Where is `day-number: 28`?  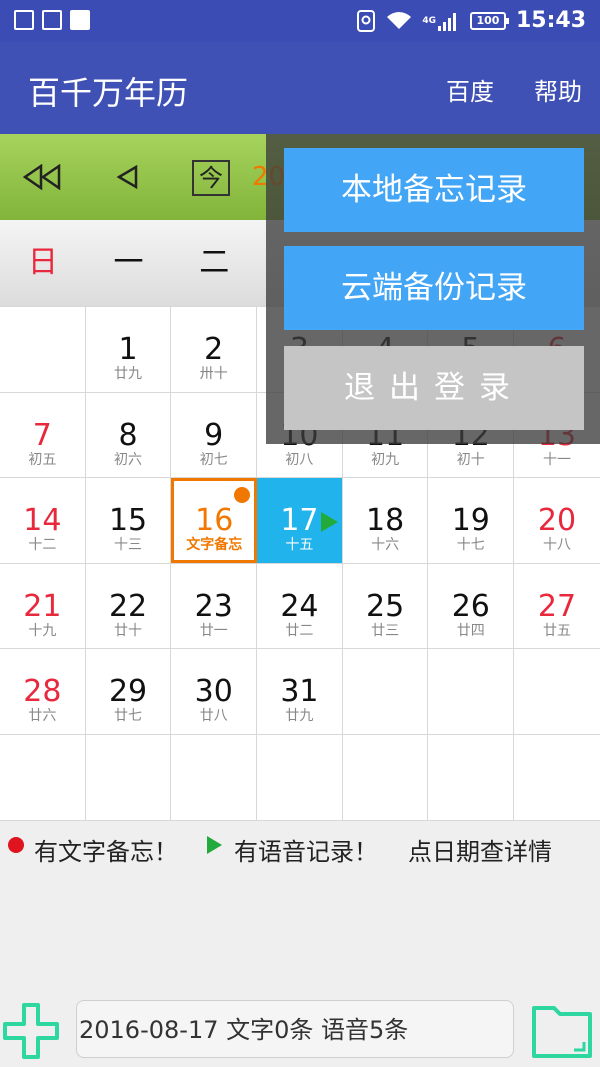
day-number: 28 is located at coordinates (42, 692).